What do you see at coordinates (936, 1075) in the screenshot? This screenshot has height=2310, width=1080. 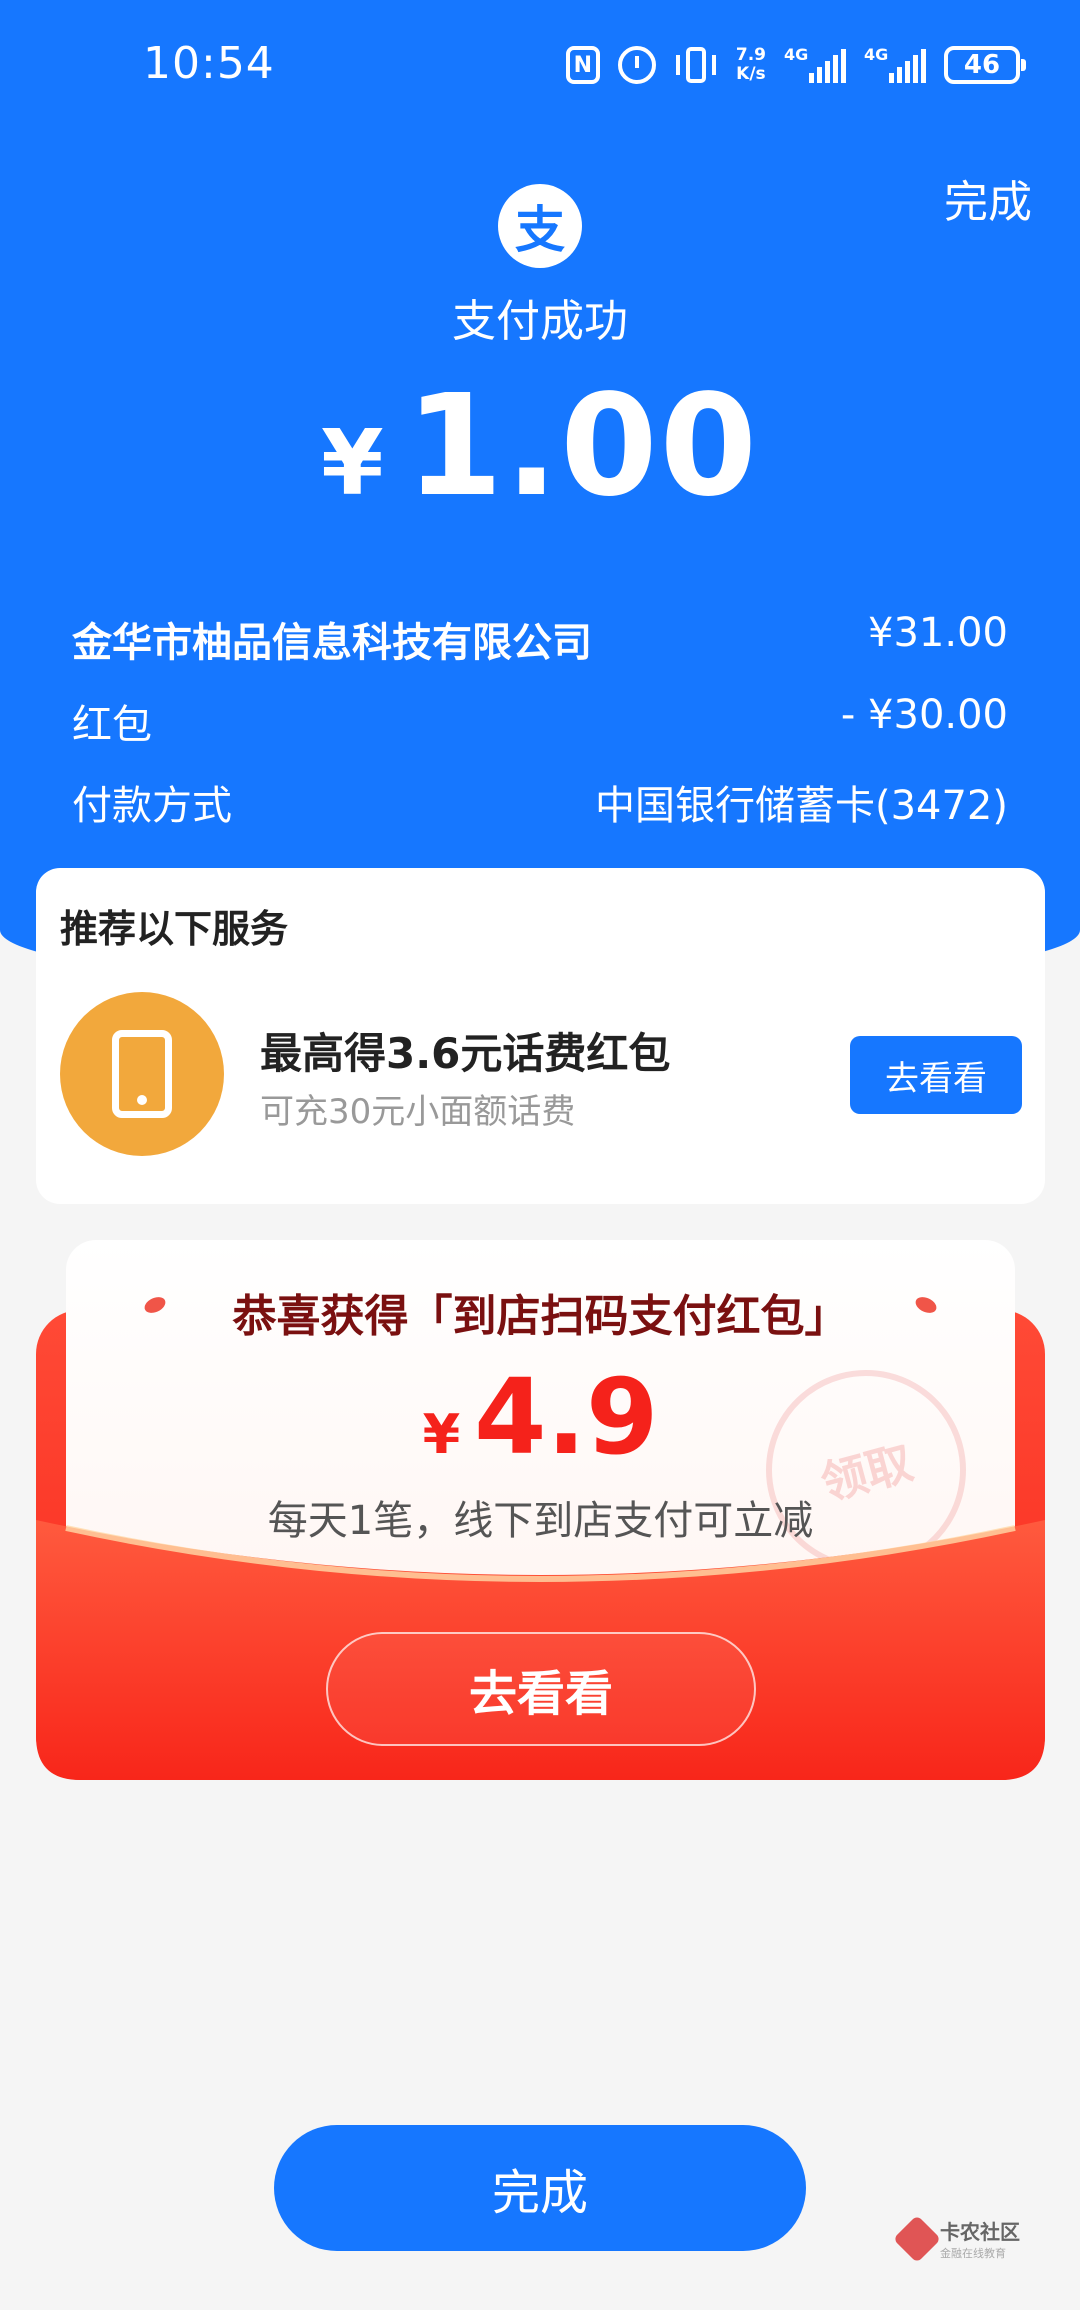 I see `recommend-go-button: 去看看` at bounding box center [936, 1075].